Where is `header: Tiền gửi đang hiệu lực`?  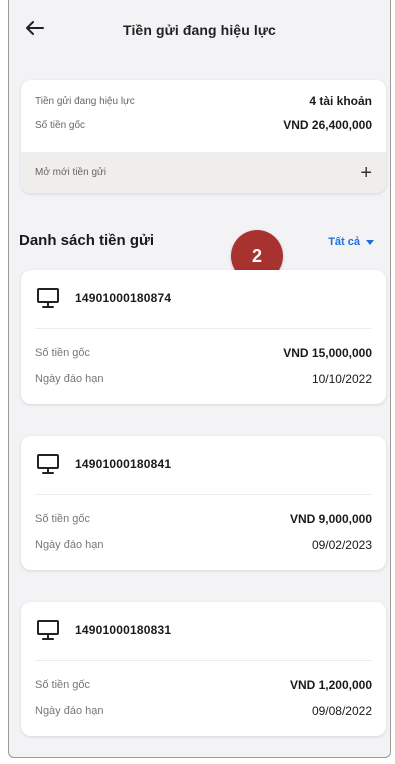 header: Tiền gửi đang hiệu lực is located at coordinates (199, 30).